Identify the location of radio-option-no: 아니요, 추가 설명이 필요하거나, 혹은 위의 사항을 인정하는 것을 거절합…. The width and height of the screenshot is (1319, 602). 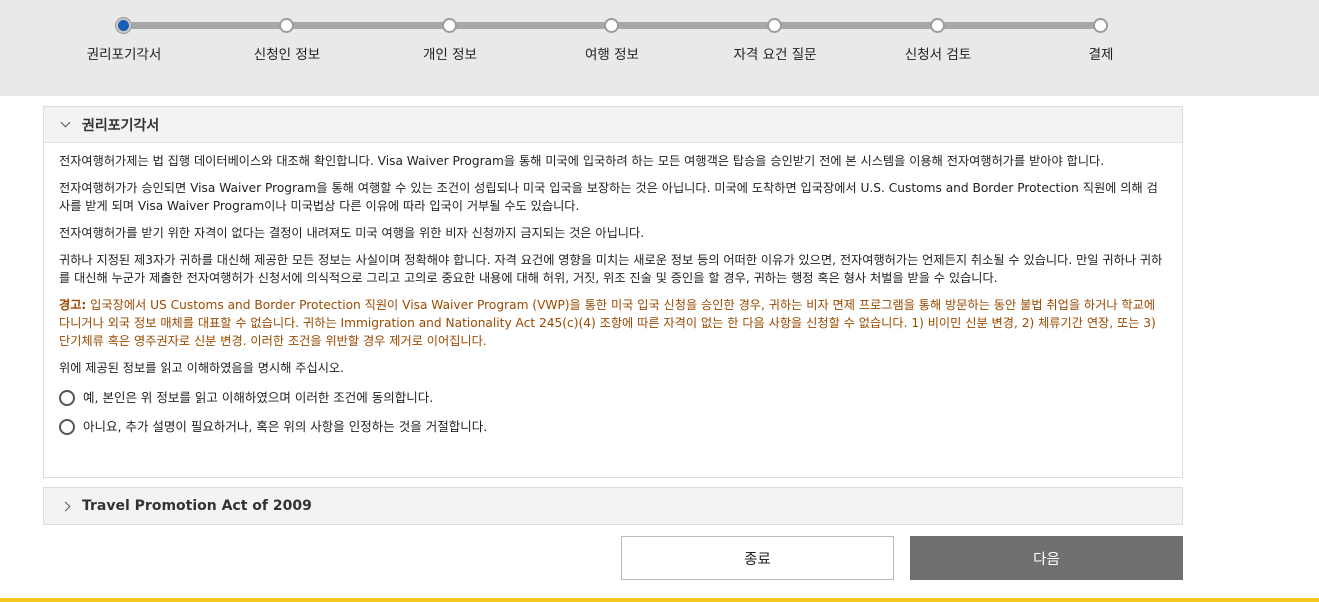
(613, 426).